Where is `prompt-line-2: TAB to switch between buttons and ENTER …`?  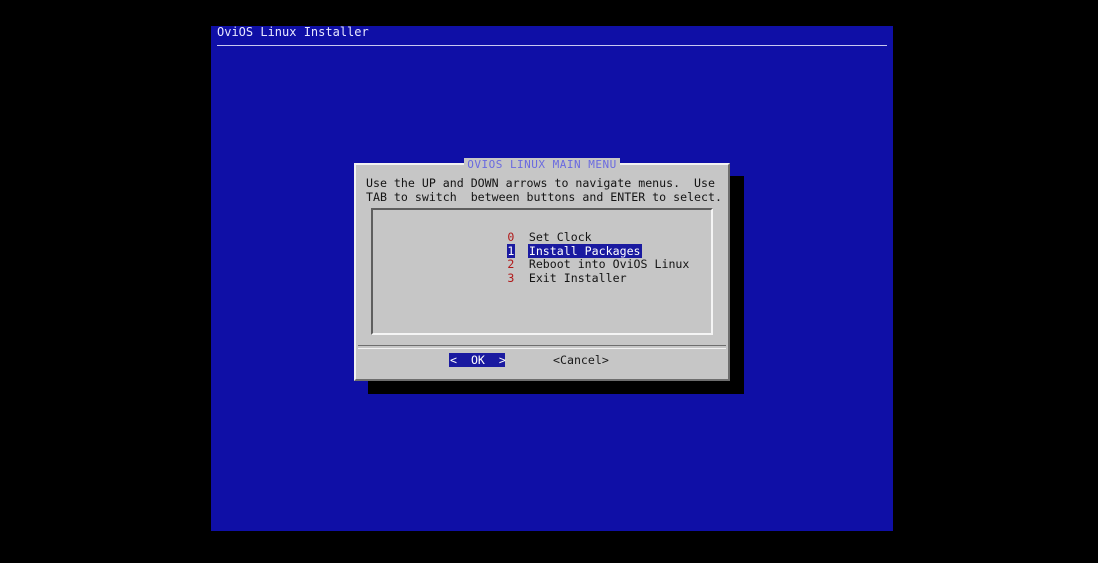 prompt-line-2: TAB to switch between buttons and ENTER … is located at coordinates (544, 197).